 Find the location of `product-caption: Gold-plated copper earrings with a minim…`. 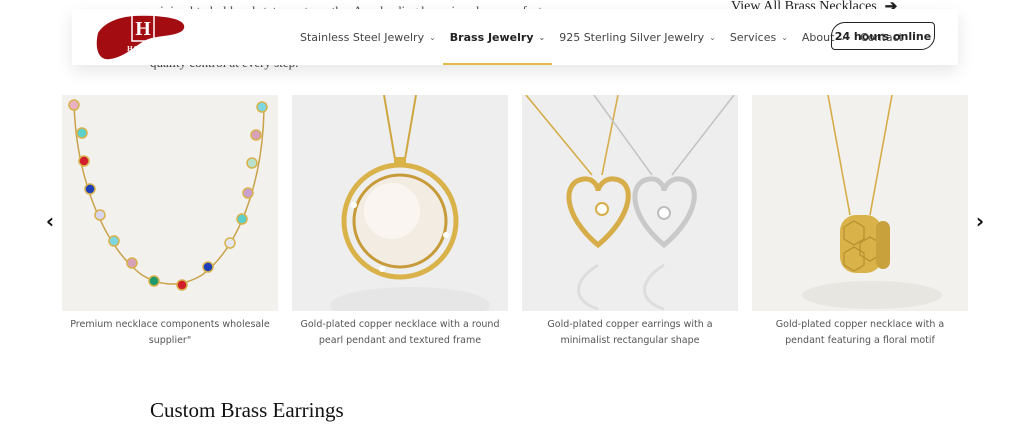

product-caption: Gold-plated copper earrings with a minim… is located at coordinates (630, 332).